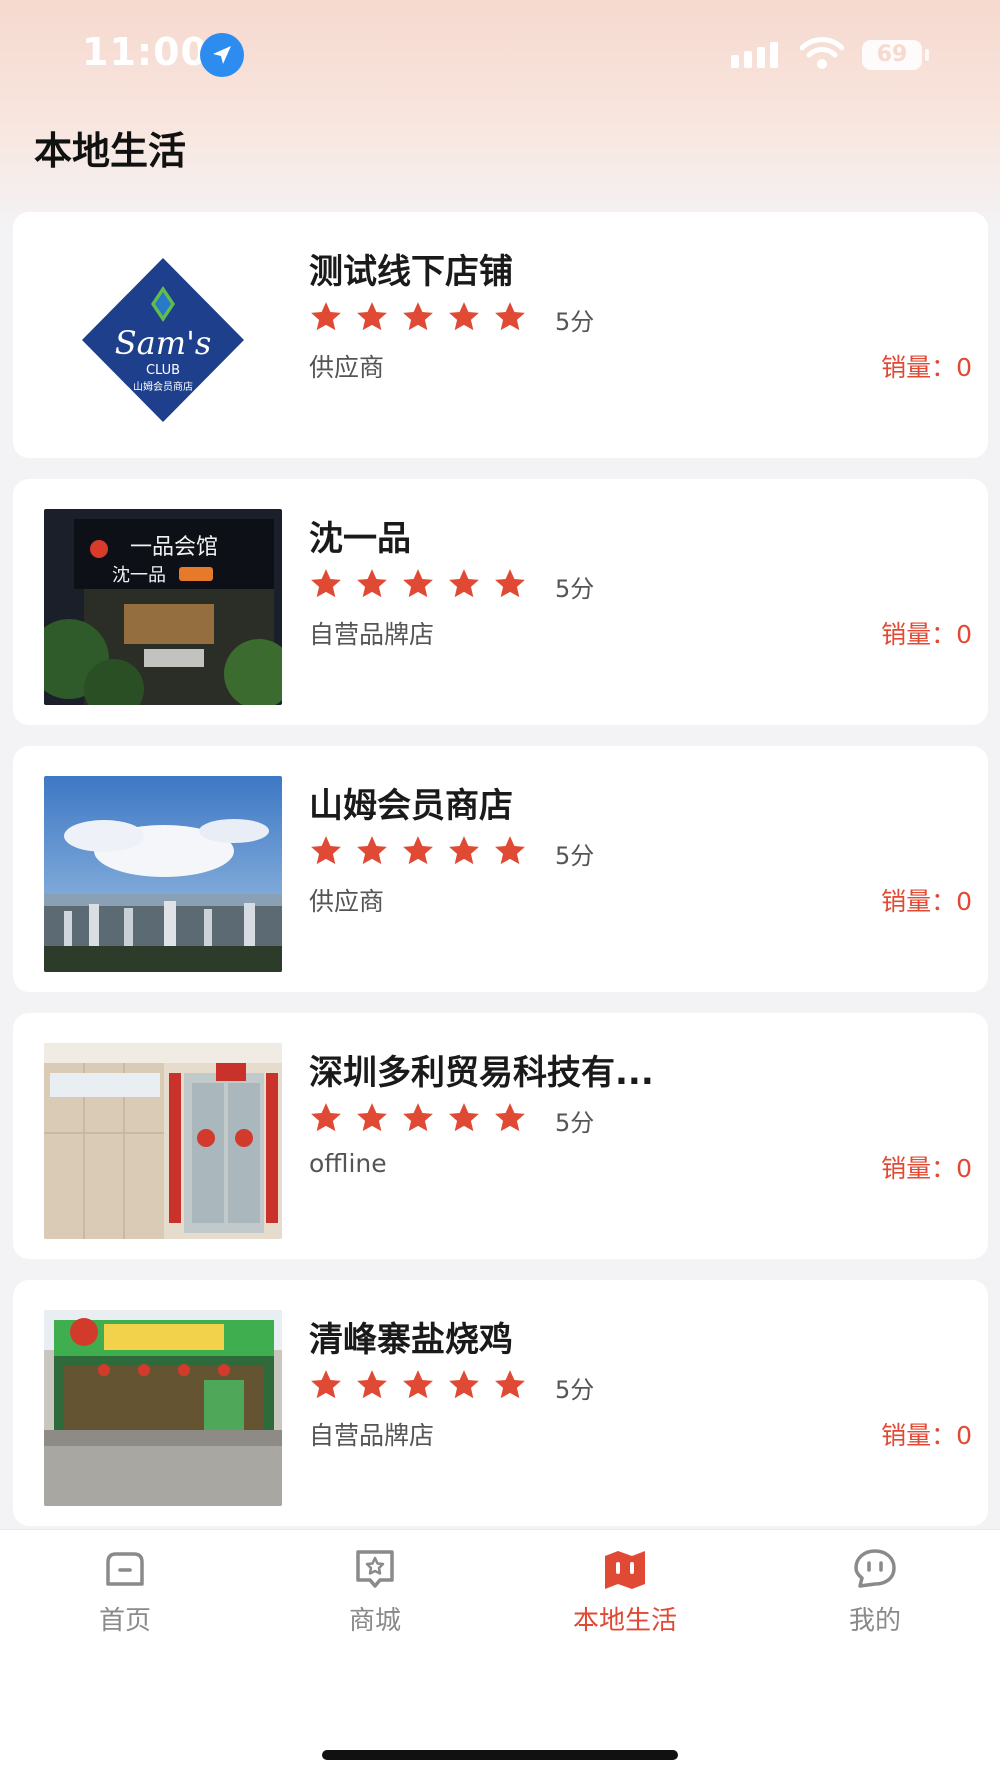 Image resolution: width=1000 pixels, height=1779 pixels. What do you see at coordinates (222, 55) in the screenshot?
I see `location-arrow-icon` at bounding box center [222, 55].